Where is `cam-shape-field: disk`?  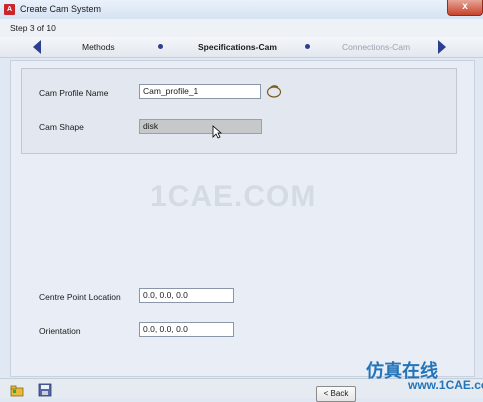
cam-shape-field: disk is located at coordinates (200, 126).